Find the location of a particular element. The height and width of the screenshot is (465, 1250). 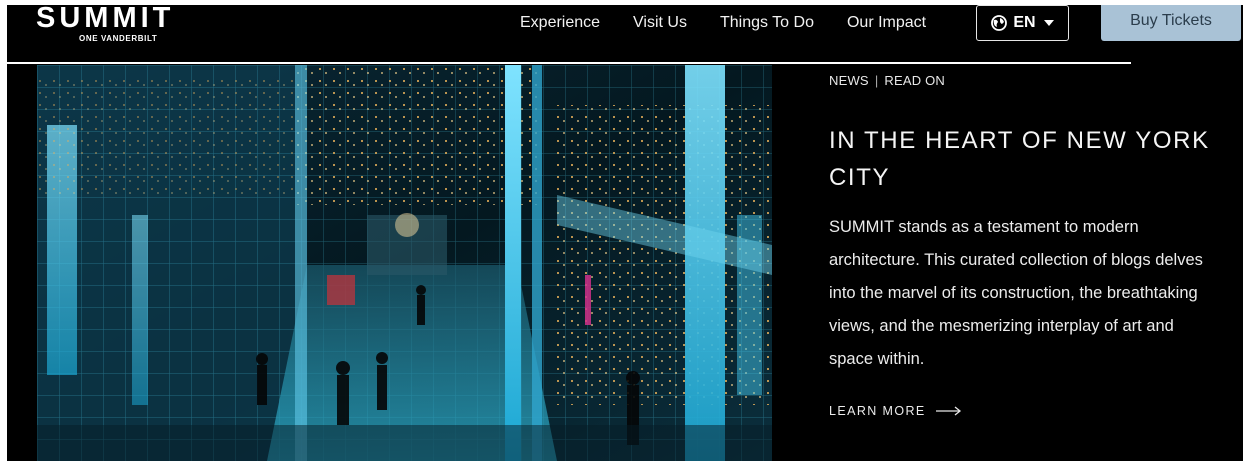

learn-more-link: LEARN MORE is located at coordinates (1029, 411).